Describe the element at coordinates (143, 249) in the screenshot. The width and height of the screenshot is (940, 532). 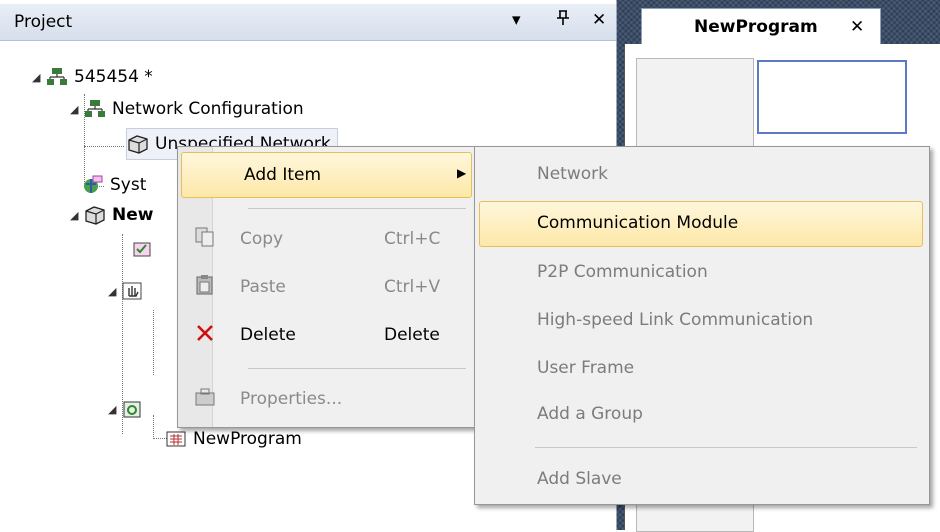
I see `parameter-icon` at that location.